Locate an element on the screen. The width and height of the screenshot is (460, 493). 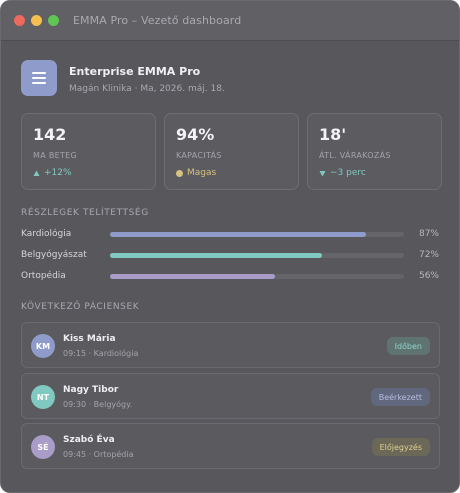
stat-card-capacity: 94% KAPACITÁS Magas is located at coordinates (231, 151).